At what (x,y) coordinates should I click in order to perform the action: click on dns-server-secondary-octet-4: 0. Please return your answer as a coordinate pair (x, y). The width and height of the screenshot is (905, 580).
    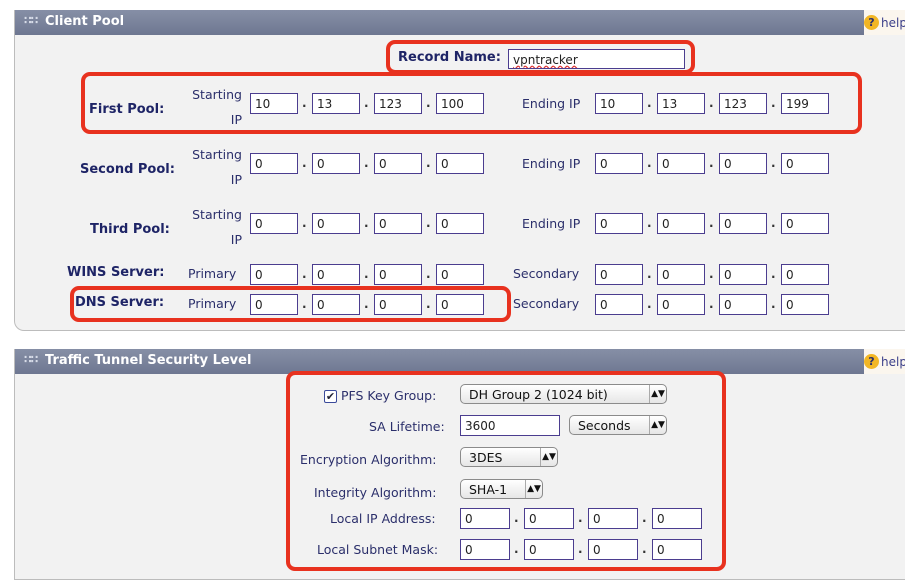
    Looking at the image, I should click on (805, 304).